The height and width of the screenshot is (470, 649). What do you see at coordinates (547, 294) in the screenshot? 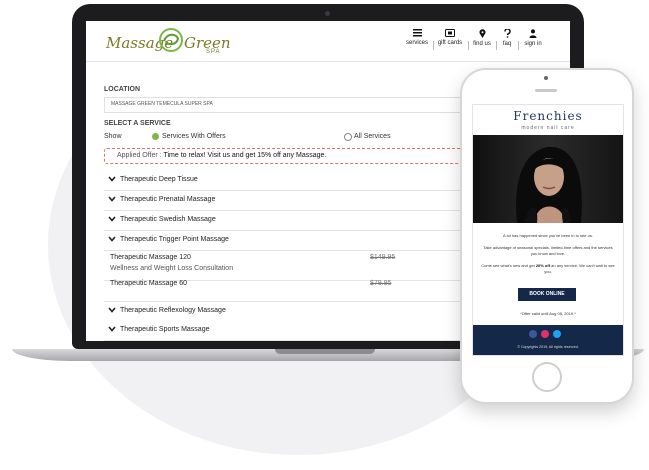
I see `book-online-button: BOOK ONLINE` at bounding box center [547, 294].